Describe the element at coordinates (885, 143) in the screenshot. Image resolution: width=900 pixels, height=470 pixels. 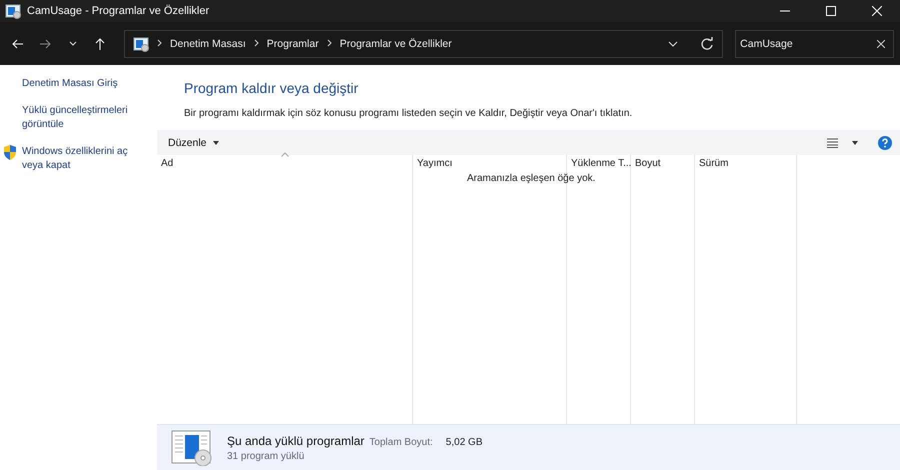
I see `help-icon` at that location.